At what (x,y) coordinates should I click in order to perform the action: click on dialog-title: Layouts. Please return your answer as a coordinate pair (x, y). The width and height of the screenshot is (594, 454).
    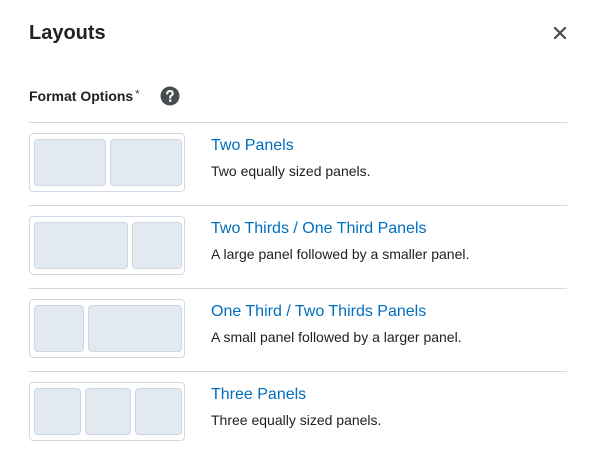
    Looking at the image, I should click on (67, 33).